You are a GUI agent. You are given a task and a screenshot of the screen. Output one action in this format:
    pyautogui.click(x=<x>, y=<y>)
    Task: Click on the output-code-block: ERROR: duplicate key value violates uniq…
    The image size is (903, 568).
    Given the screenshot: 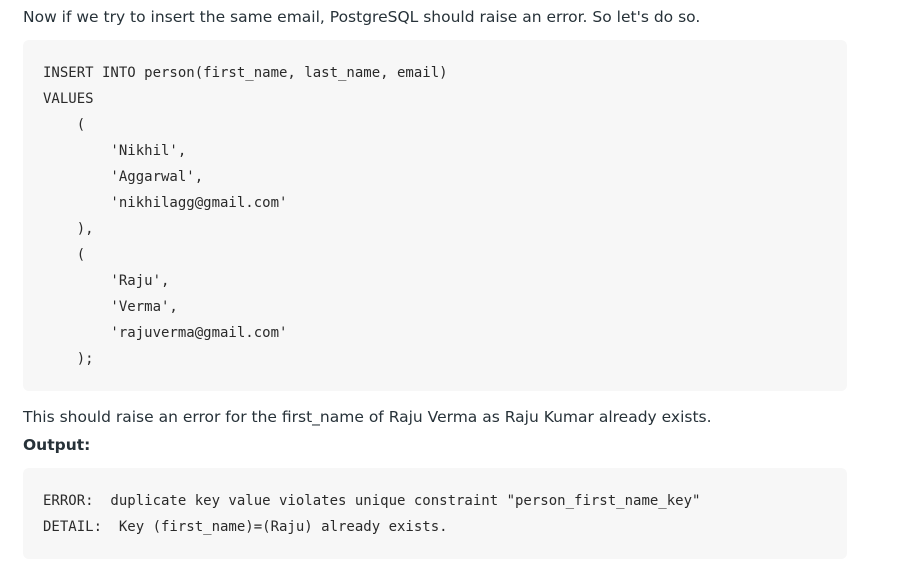 What is the action you would take?
    pyautogui.click(x=435, y=513)
    